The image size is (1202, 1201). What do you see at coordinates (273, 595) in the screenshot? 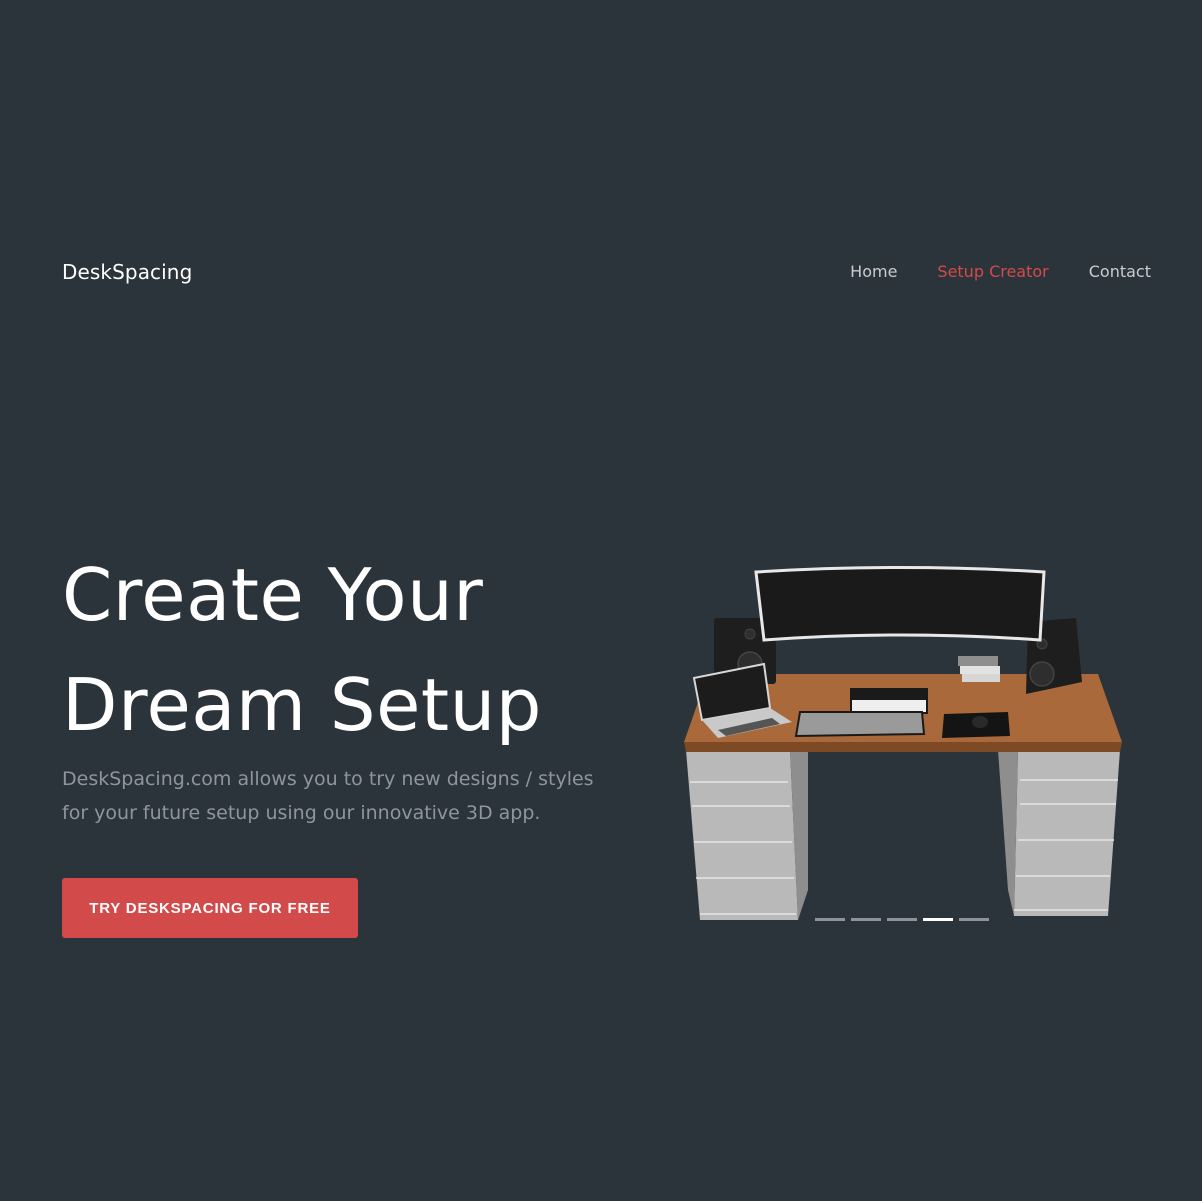
I see `hero-headline-line-1: Create Your` at bounding box center [273, 595].